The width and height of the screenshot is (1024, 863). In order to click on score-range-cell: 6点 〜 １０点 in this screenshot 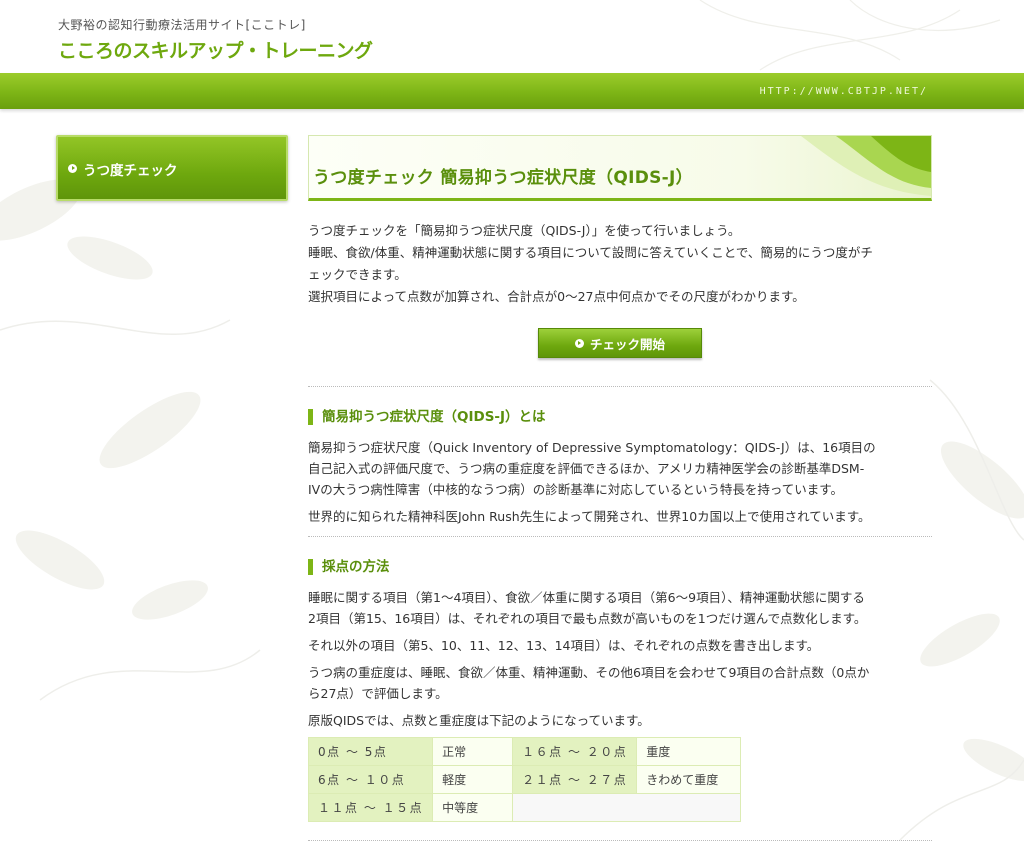, I will do `click(370, 779)`.